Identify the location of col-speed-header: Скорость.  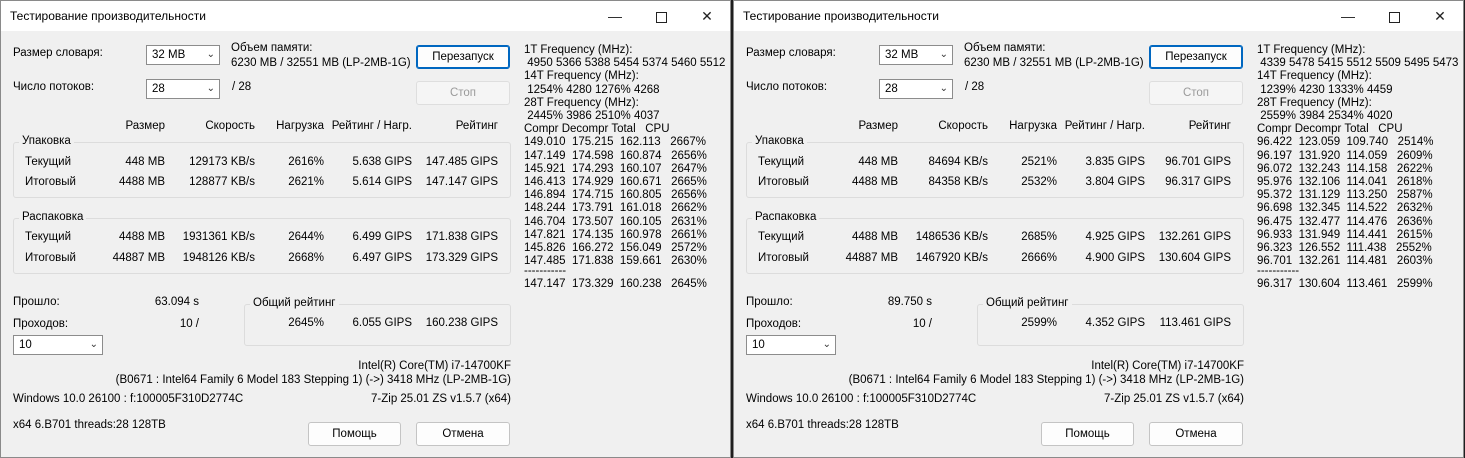
(963, 126).